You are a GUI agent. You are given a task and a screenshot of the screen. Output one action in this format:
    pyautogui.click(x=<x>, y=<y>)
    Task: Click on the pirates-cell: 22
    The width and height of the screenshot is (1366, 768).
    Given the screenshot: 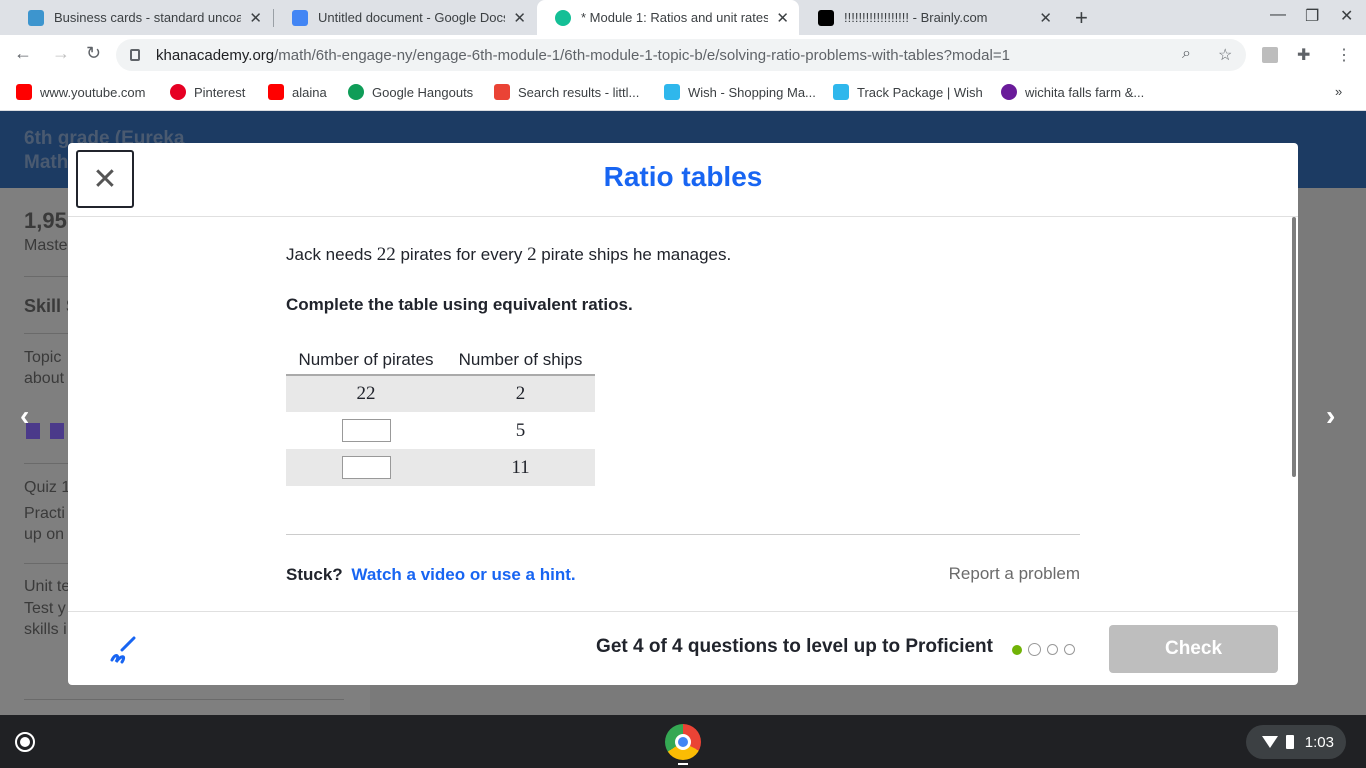 What is the action you would take?
    pyautogui.click(x=366, y=393)
    